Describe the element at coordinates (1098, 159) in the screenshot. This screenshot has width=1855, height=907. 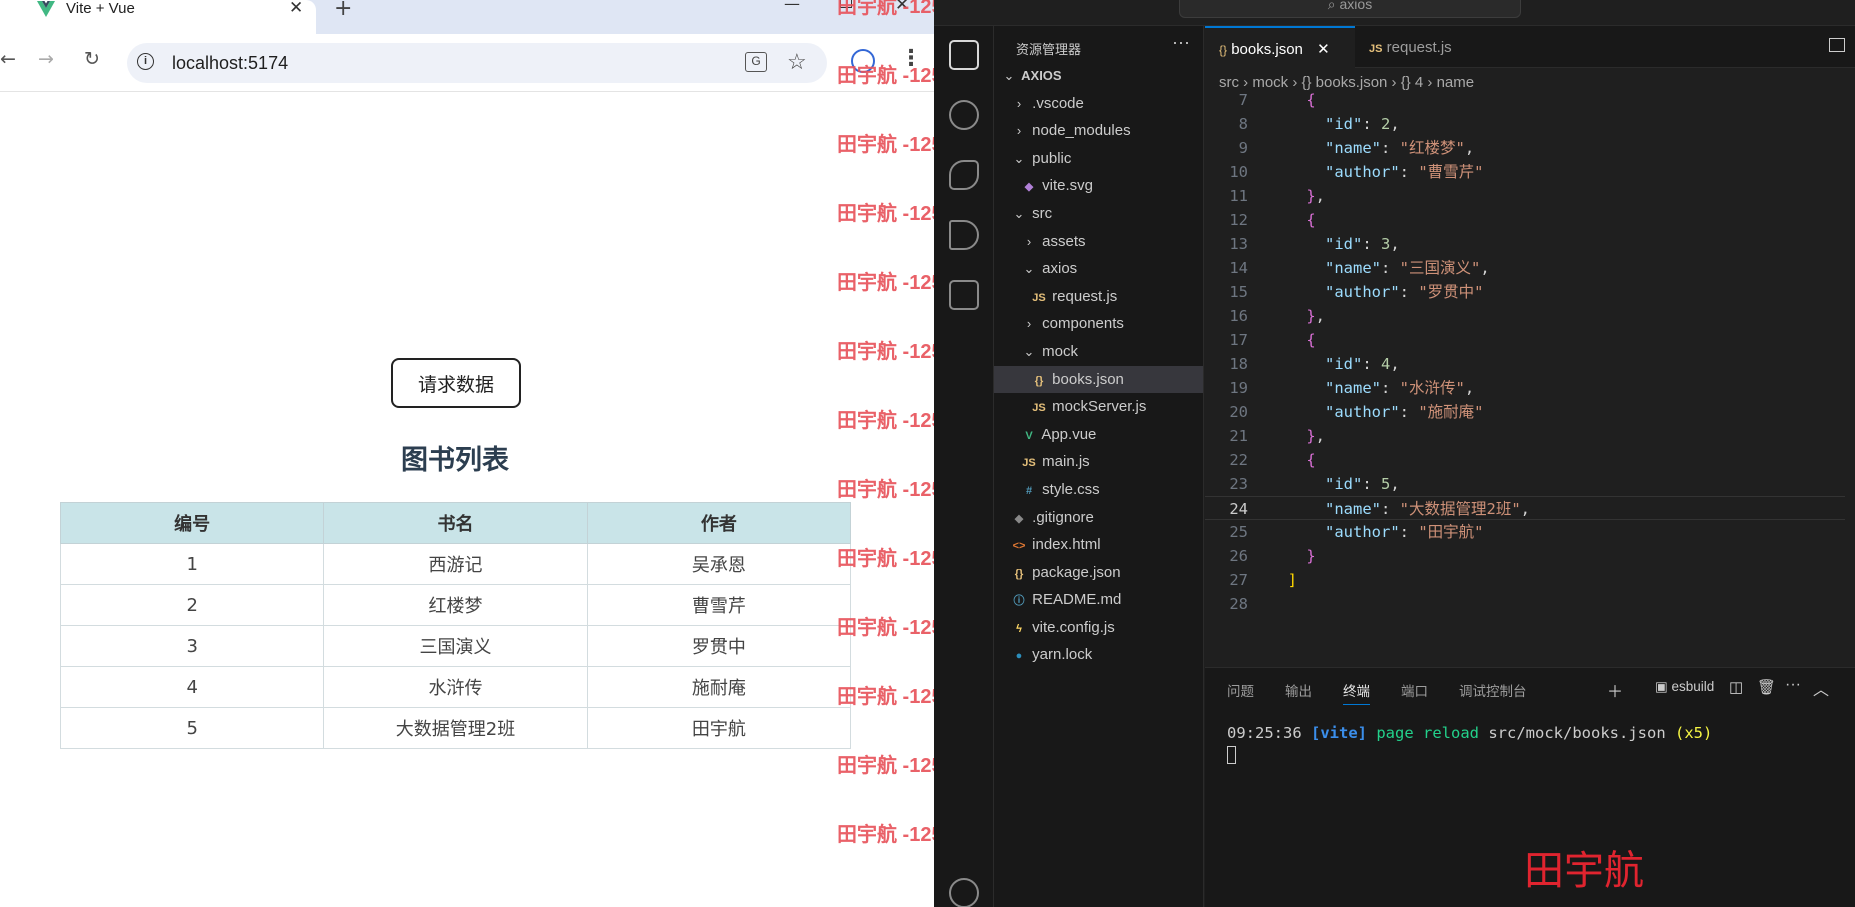
I see `tree-item: ⌄ public` at that location.